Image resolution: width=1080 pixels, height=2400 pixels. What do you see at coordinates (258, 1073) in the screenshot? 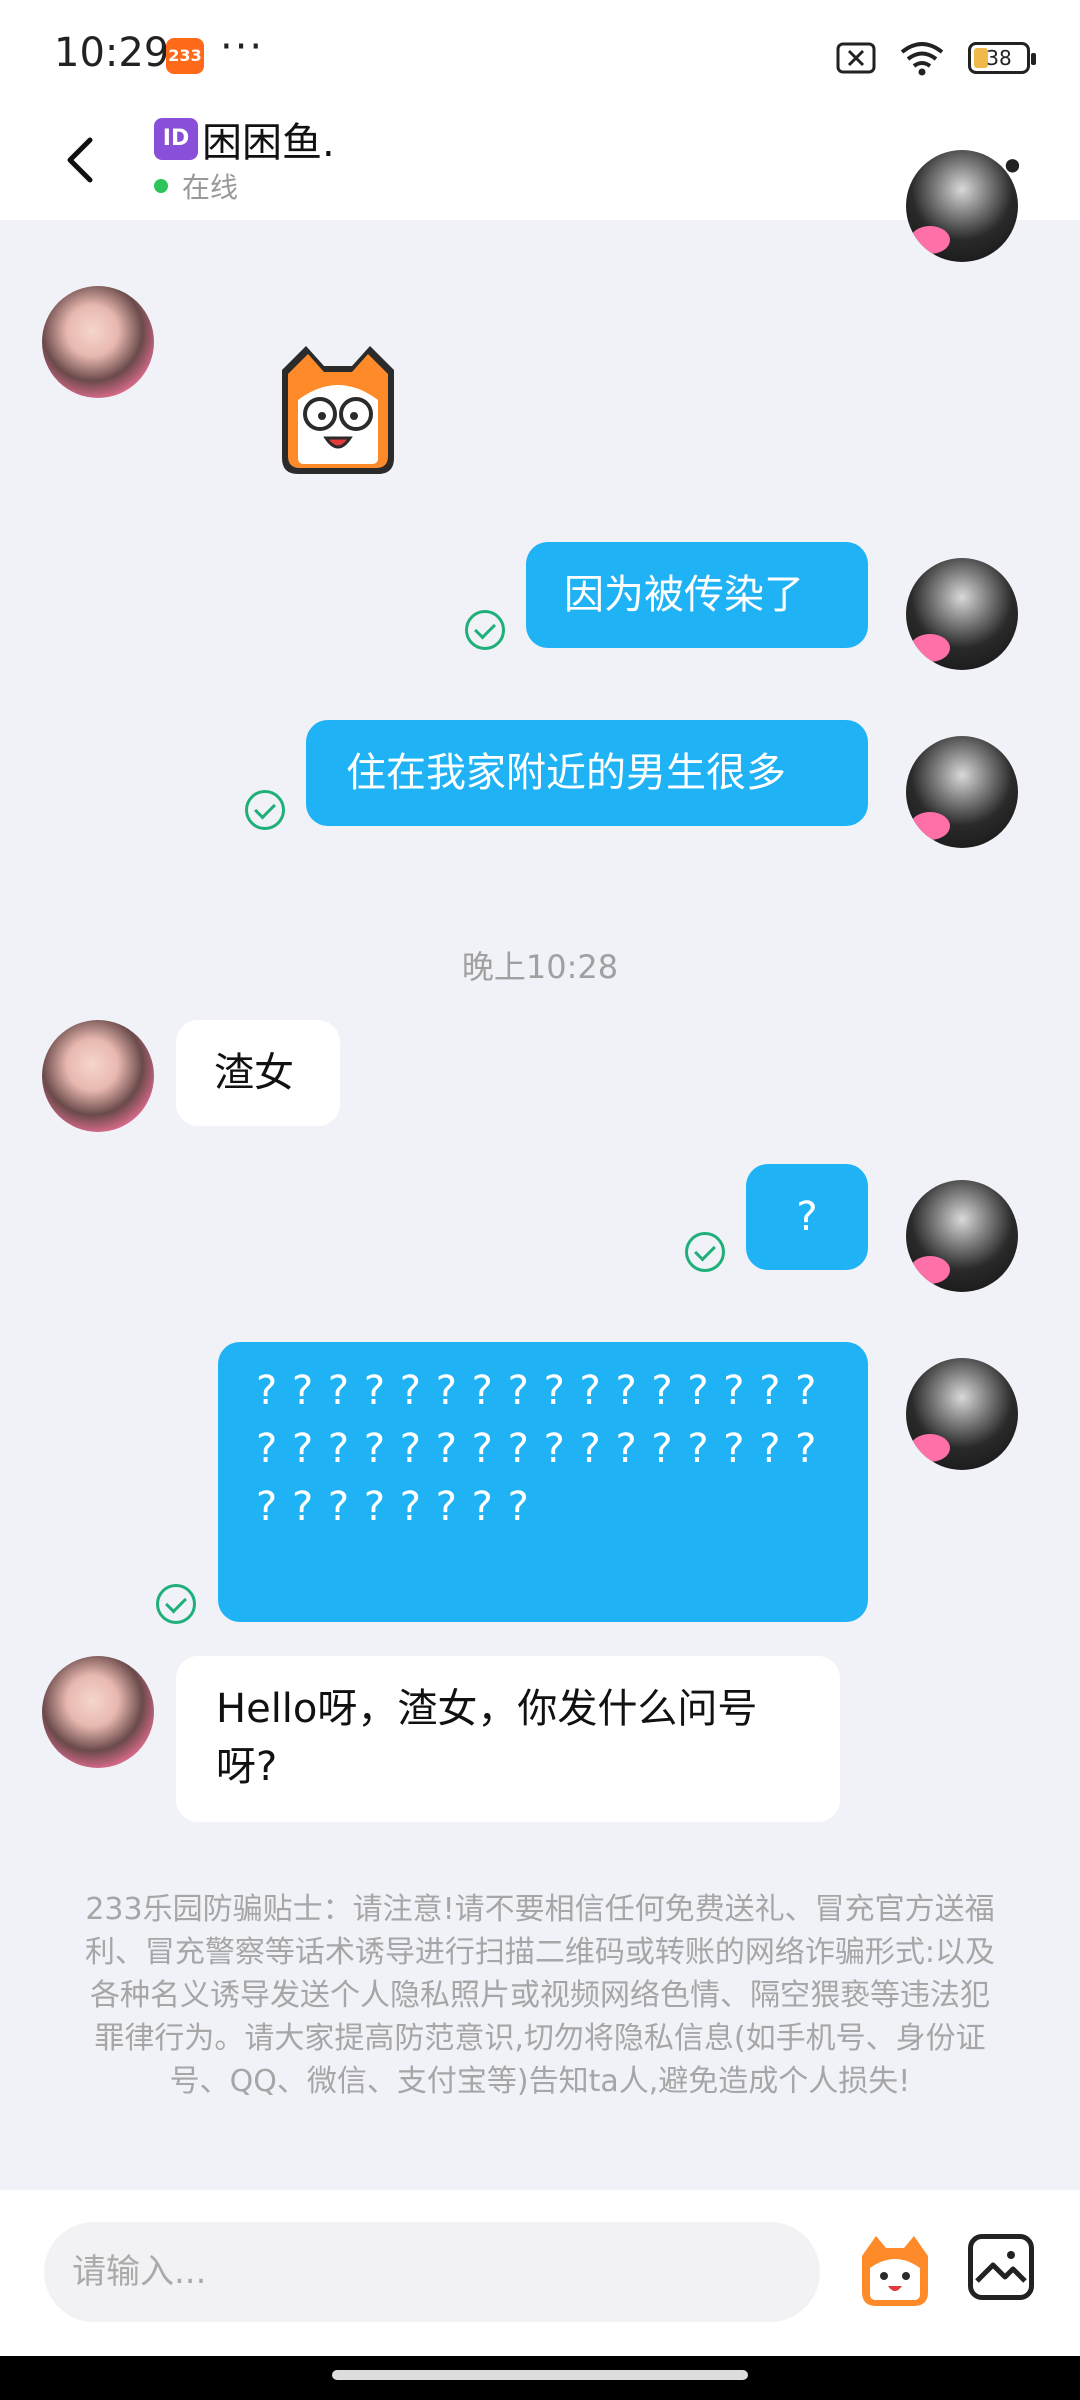
I see `message-bubble-incoming: 渣女` at bounding box center [258, 1073].